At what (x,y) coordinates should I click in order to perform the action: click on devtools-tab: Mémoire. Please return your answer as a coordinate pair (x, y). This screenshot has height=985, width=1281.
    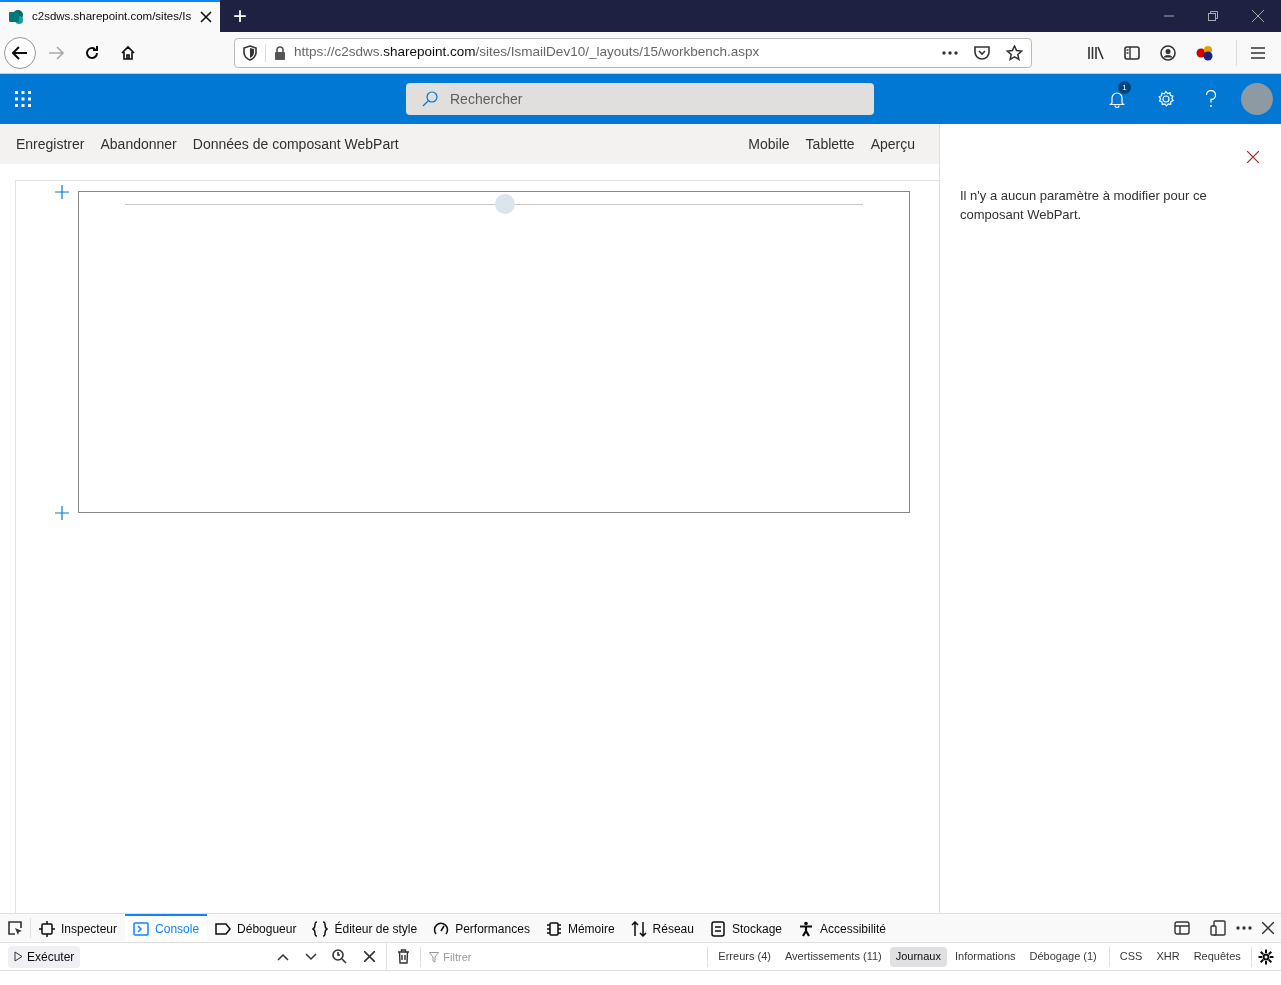
    Looking at the image, I should click on (580, 928).